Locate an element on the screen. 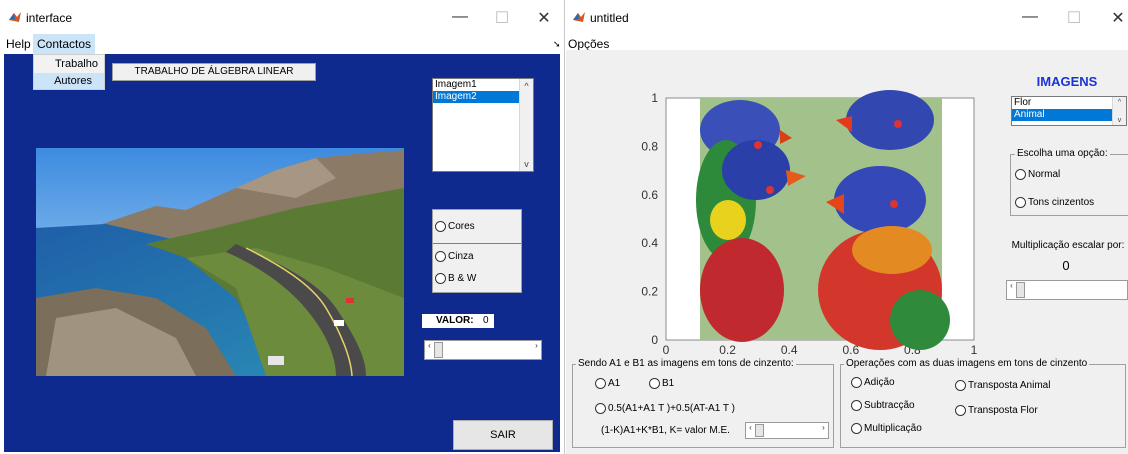  x-tick-label: 1 is located at coordinates (974, 349).